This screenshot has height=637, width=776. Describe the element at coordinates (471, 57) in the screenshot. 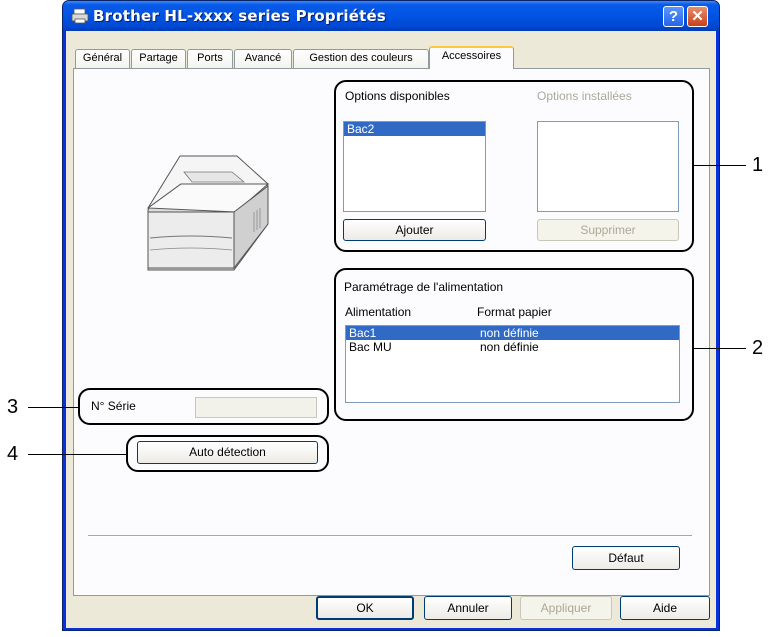

I see `tab-accessoires: Accessoires` at that location.